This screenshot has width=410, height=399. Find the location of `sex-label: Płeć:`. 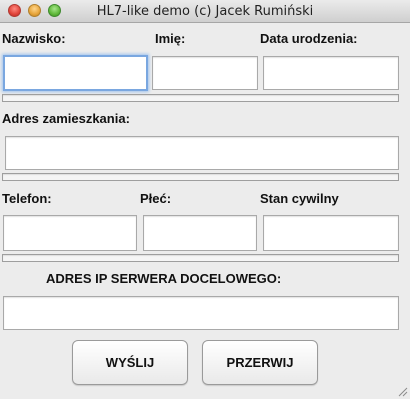

sex-label: Płeć: is located at coordinates (156, 198).